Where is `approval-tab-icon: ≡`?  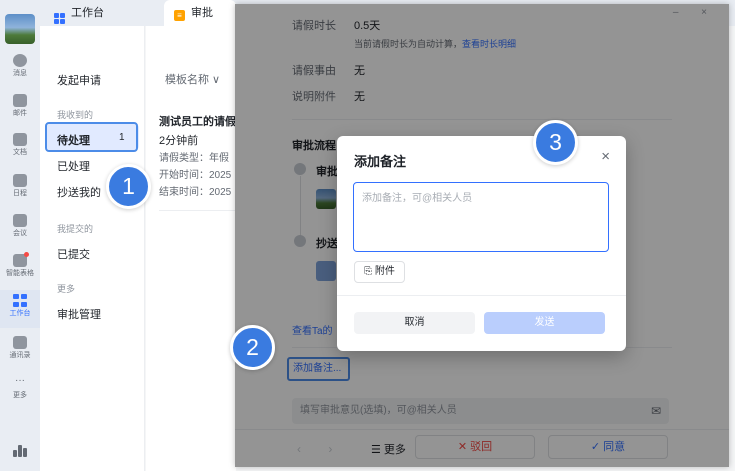
approval-tab-icon: ≡ is located at coordinates (179, 15).